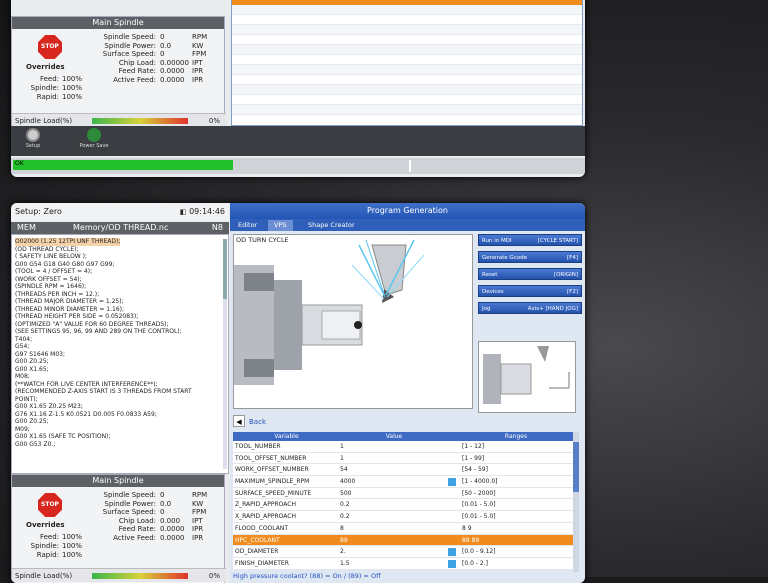 Image resolution: width=768 pixels, height=583 pixels. I want to click on variable-range: [0.0 - 2.], so click(475, 563).